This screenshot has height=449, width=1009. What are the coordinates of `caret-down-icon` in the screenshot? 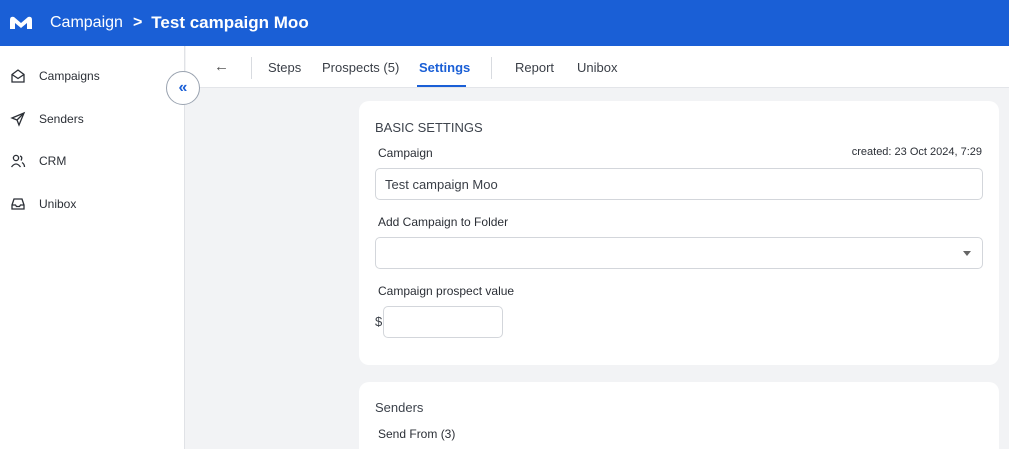 It's located at (967, 253).